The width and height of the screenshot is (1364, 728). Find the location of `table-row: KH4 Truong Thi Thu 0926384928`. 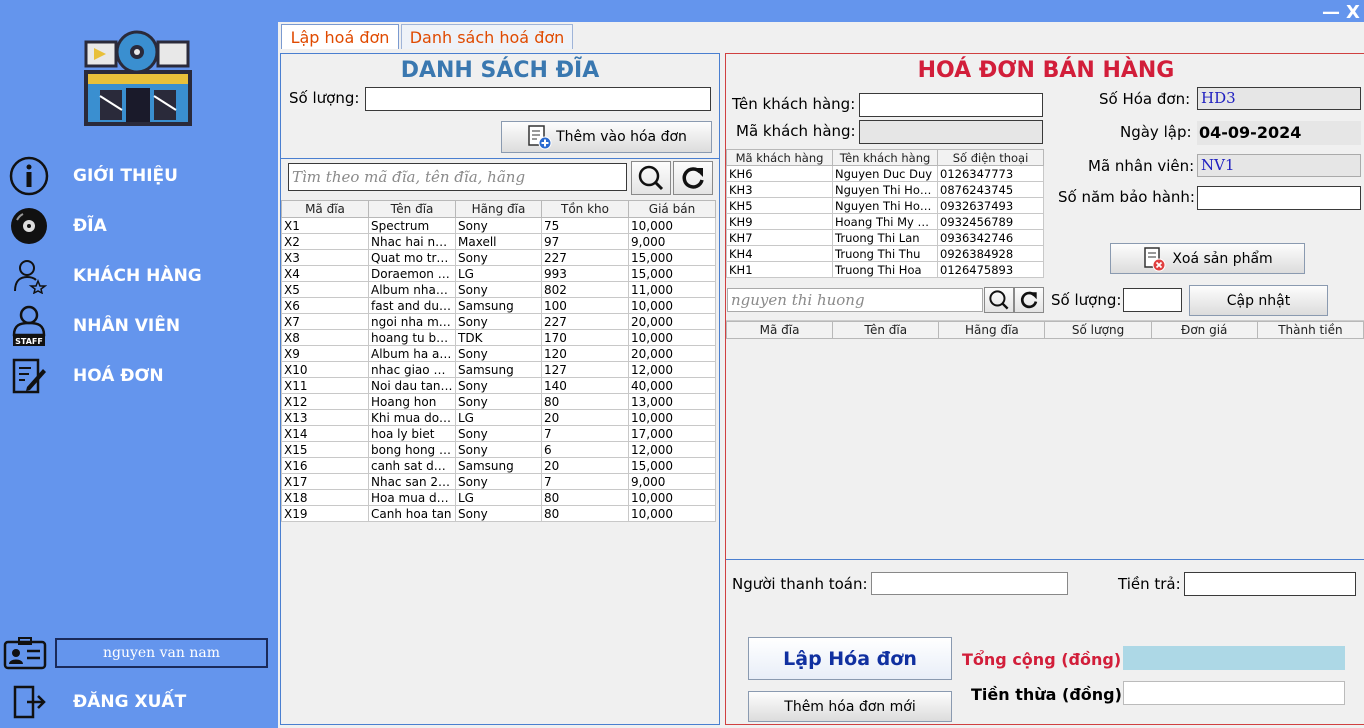

table-row: KH4 Truong Thi Thu 0926384928 is located at coordinates (885, 253).